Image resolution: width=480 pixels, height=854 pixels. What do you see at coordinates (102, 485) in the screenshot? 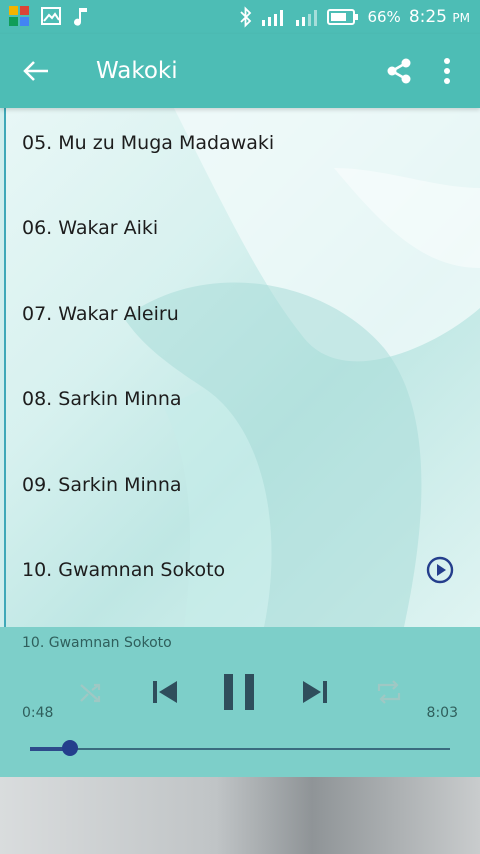
I see `track-label: 09. Sarkin Minna` at bounding box center [102, 485].